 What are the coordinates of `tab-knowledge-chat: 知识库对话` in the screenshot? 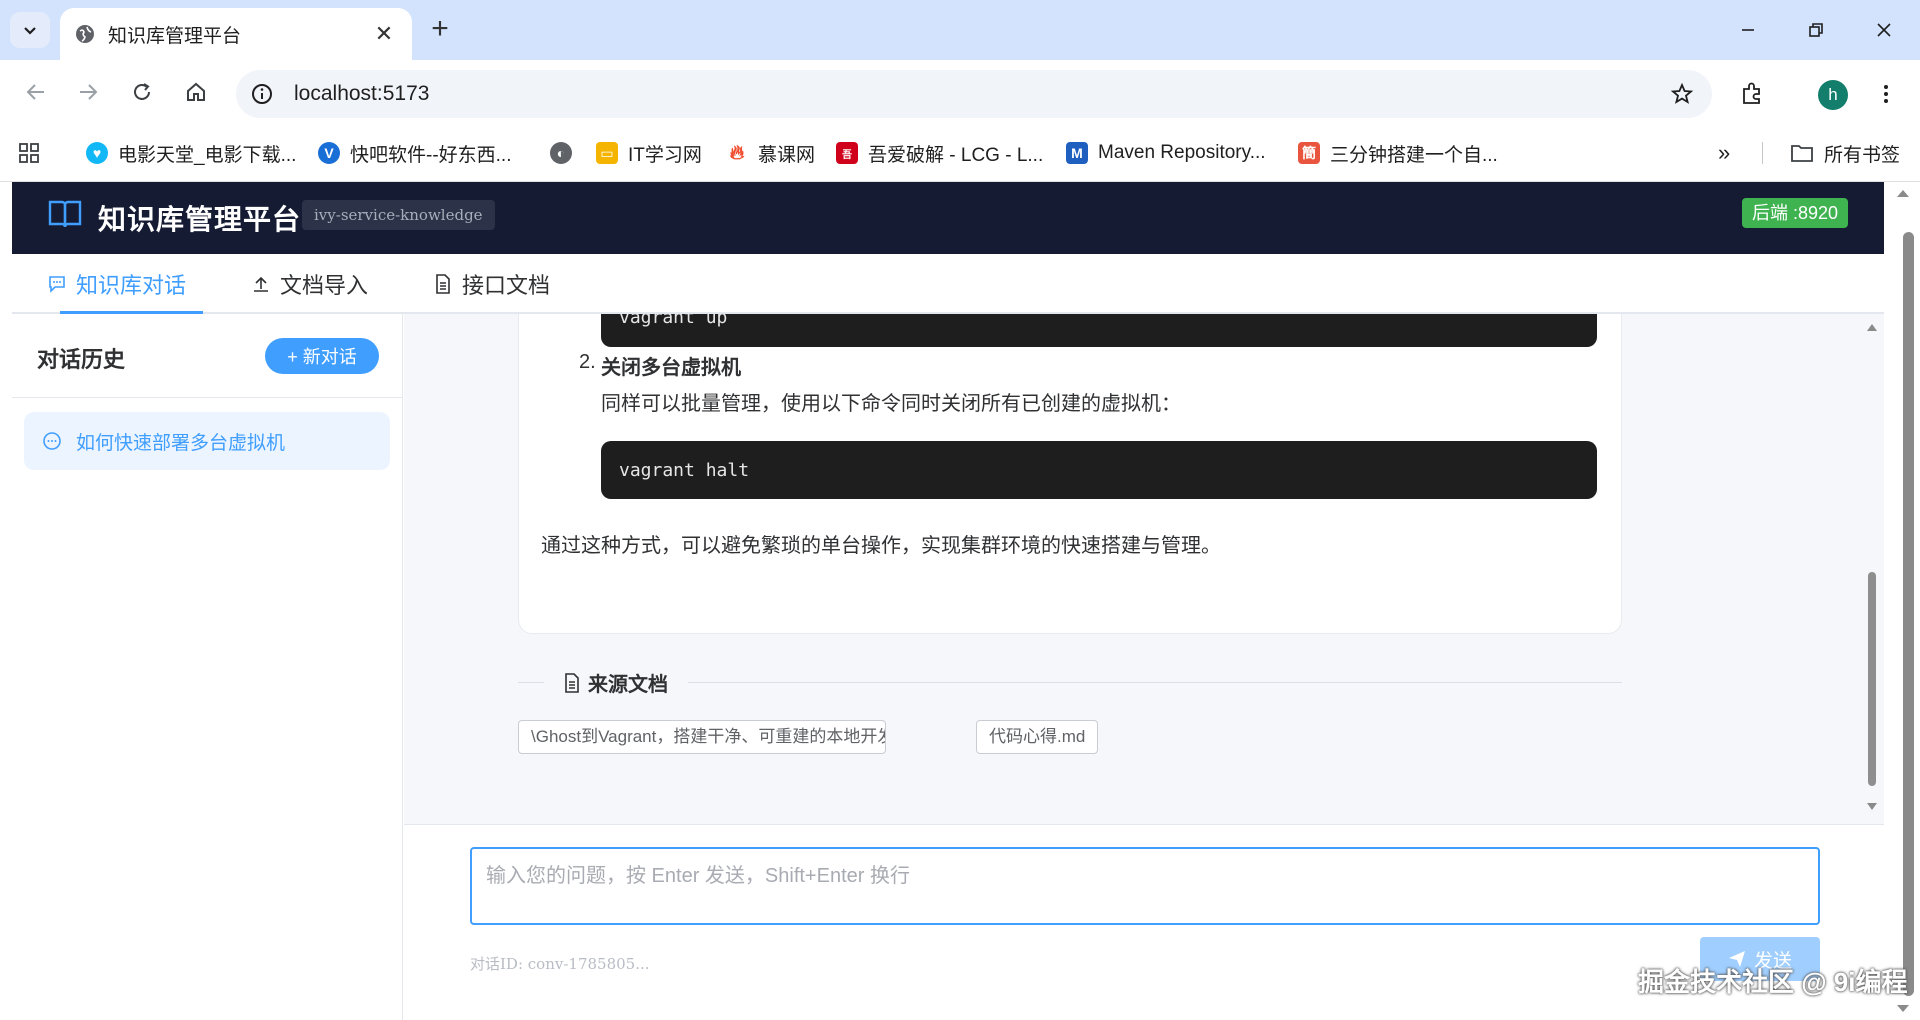 It's located at (117, 284).